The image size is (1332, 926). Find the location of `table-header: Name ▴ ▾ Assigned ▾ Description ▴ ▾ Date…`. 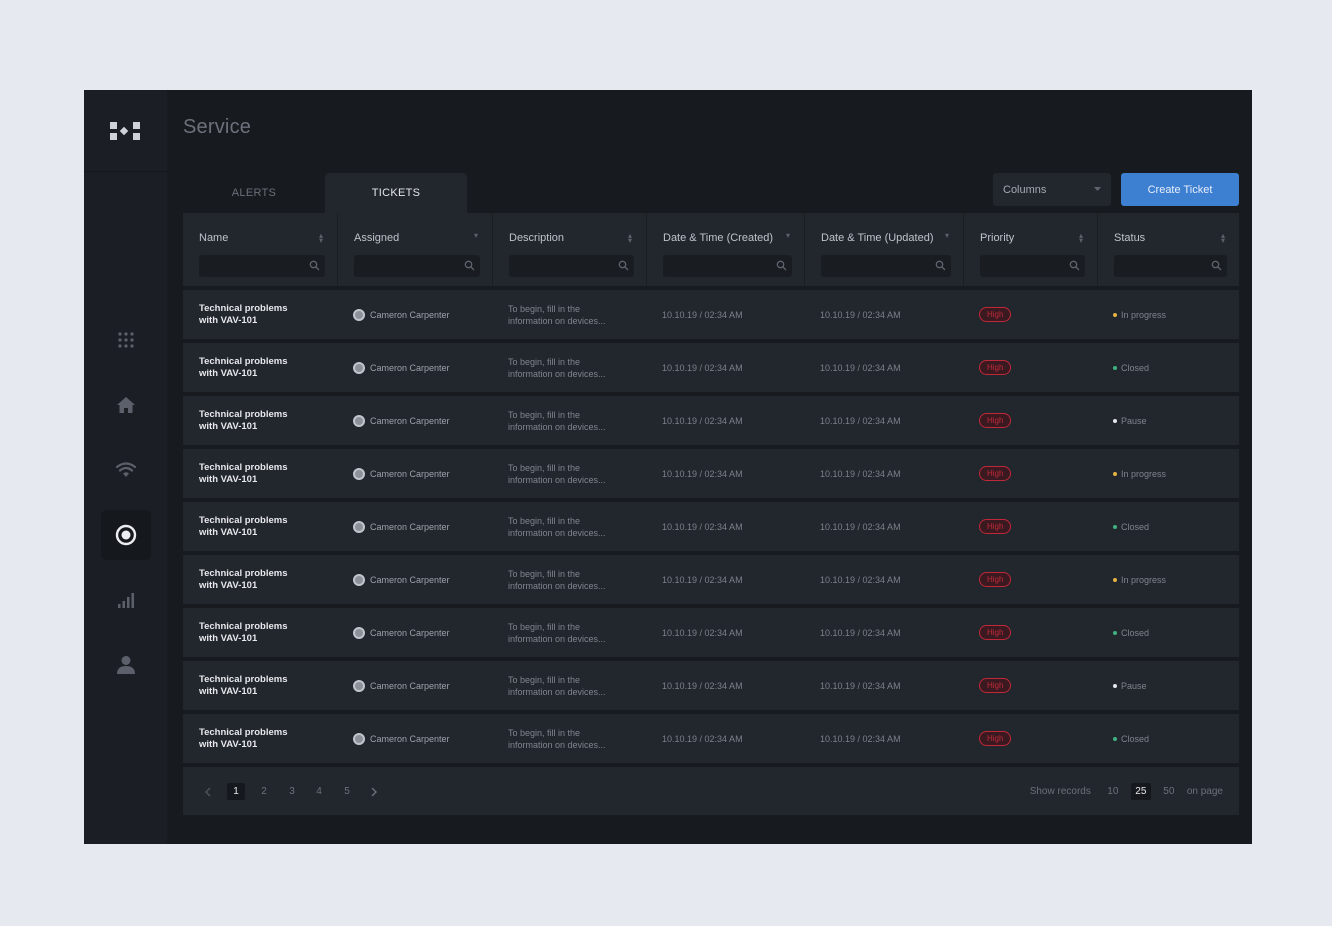

table-header: Name ▴ ▾ Assigned ▾ Description ▴ ▾ Date… is located at coordinates (711, 249).